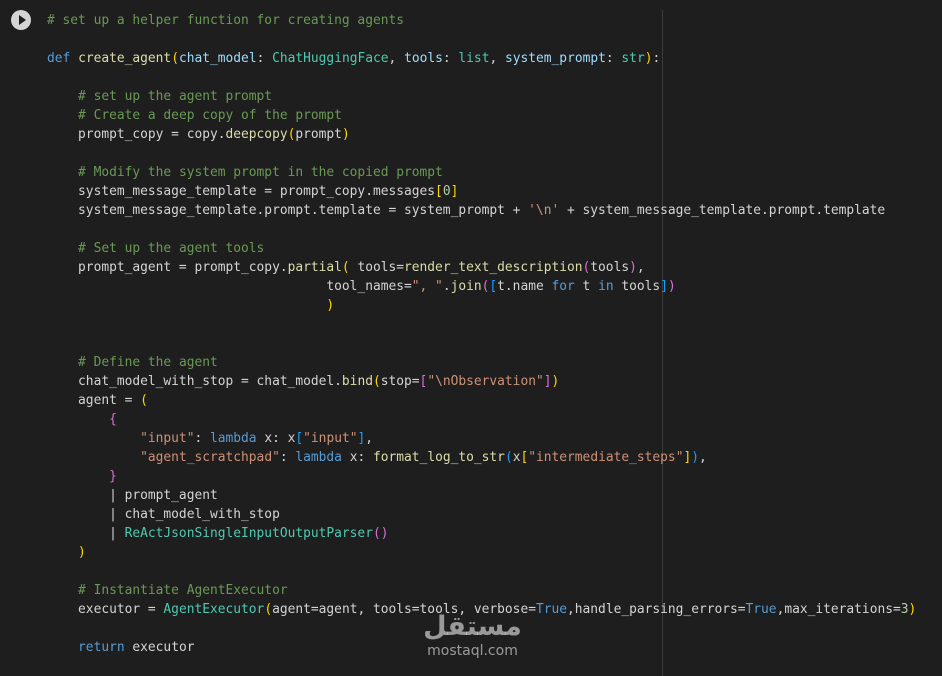 The image size is (942, 676). I want to click on code-token: # Instantiate AgentExecutor, so click(183, 590).